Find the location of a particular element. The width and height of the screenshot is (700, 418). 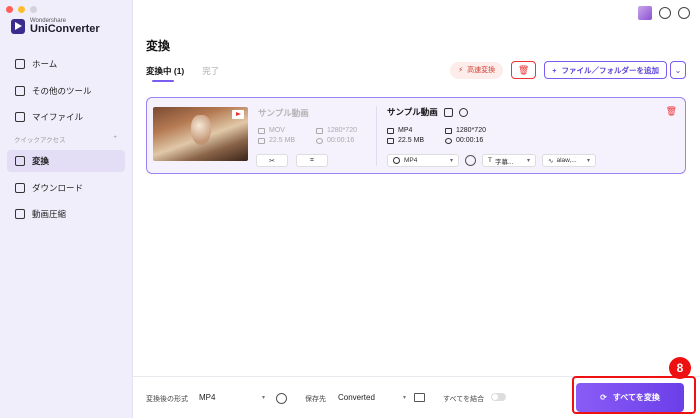

sidebar-item-compress: 動画圧縮 is located at coordinates (66, 214).